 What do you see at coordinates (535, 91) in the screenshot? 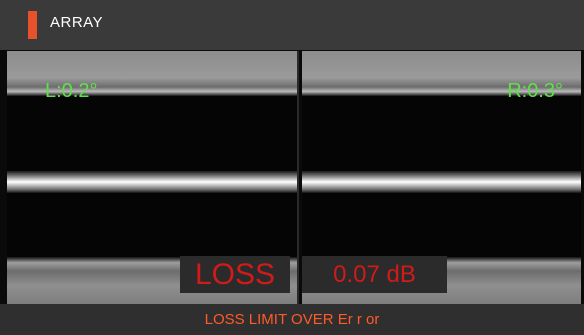
I see `right-angle-readout: R:0.3°` at bounding box center [535, 91].